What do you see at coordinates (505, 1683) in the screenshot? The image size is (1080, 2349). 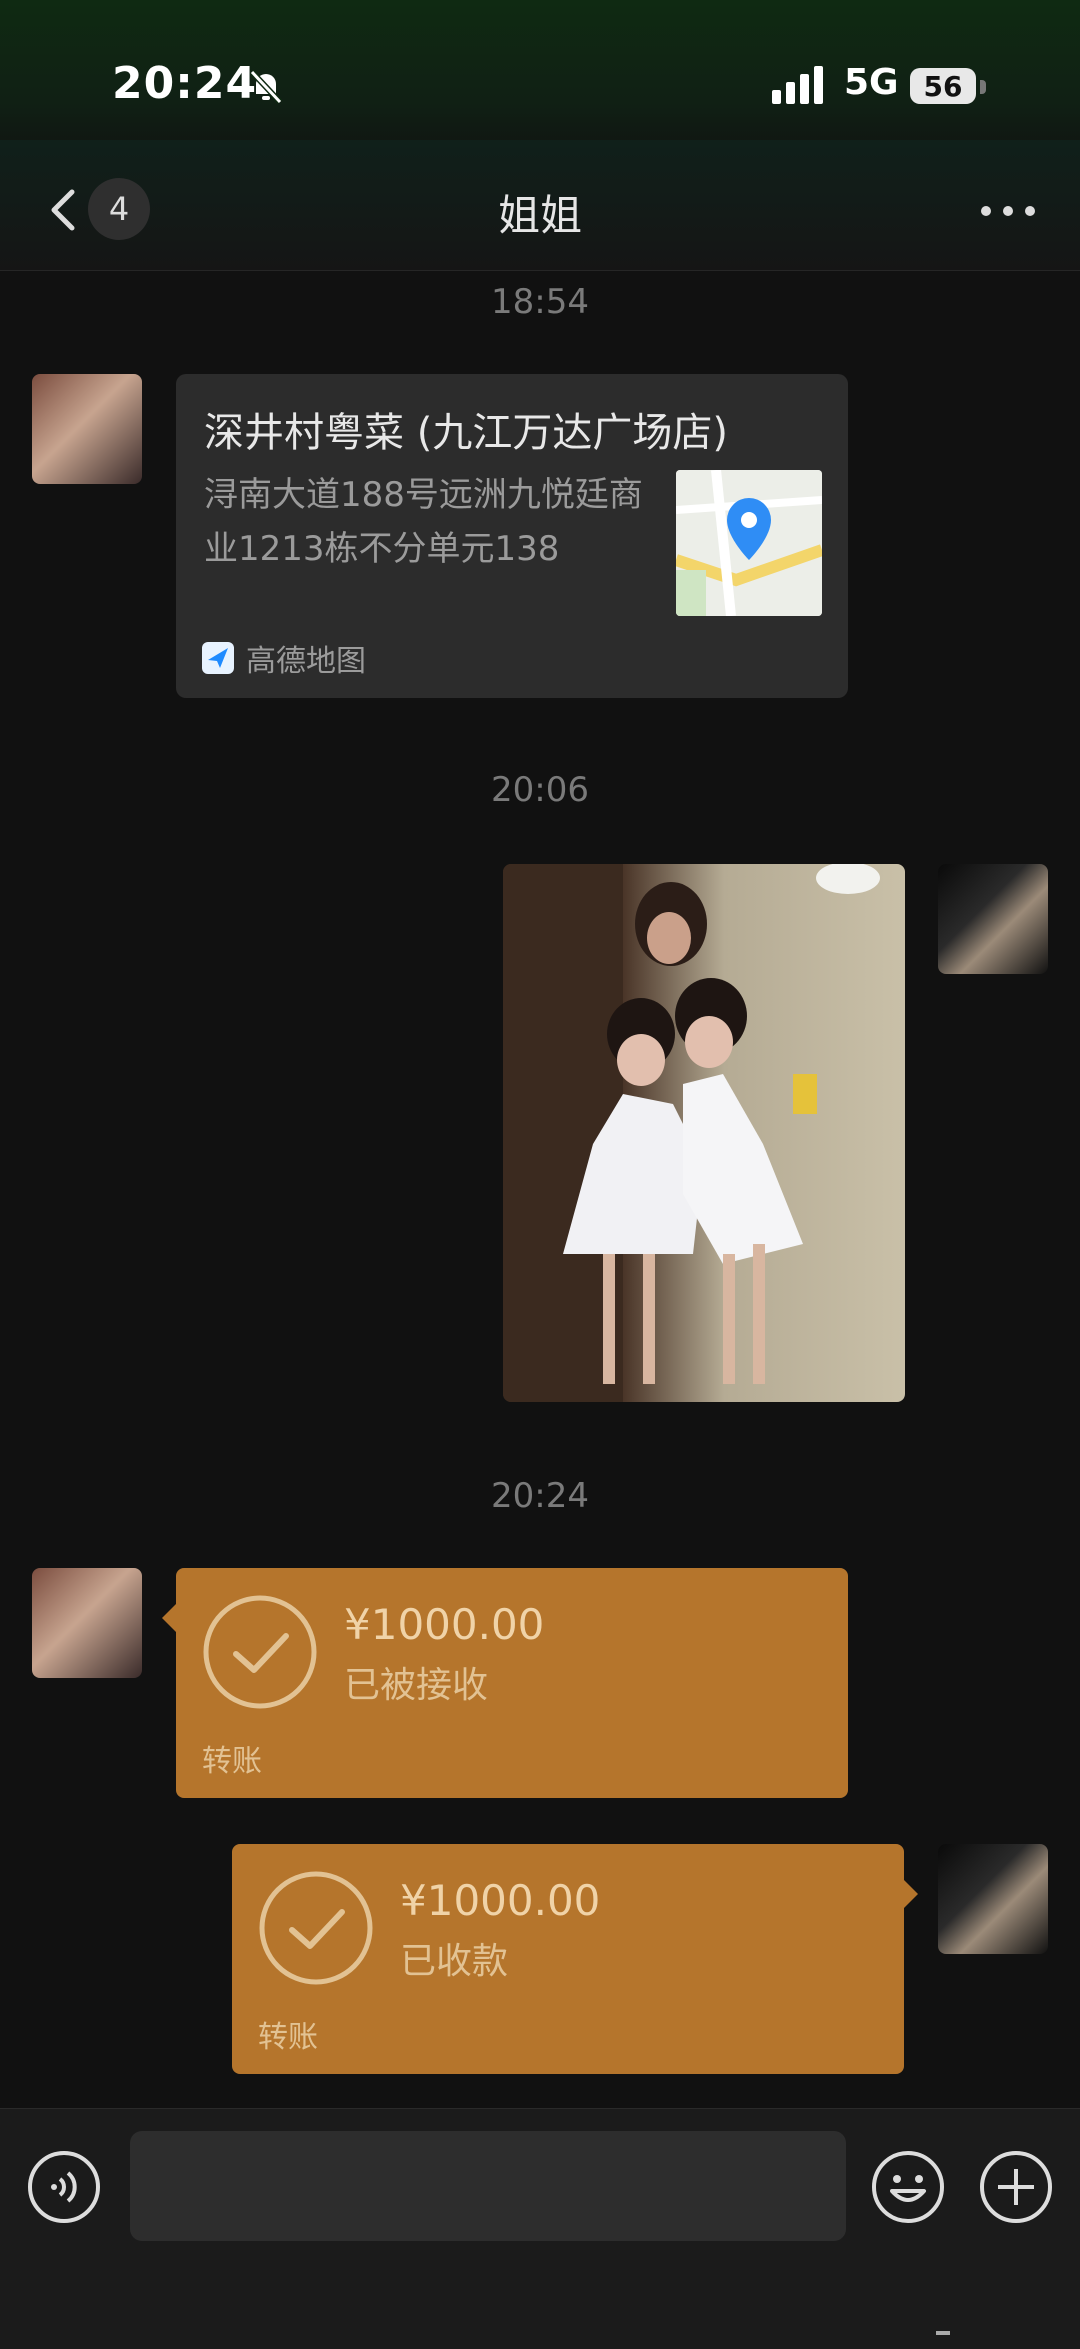 I see `transfer-message-incoming: ¥1000.00 已被接收 转账` at bounding box center [505, 1683].